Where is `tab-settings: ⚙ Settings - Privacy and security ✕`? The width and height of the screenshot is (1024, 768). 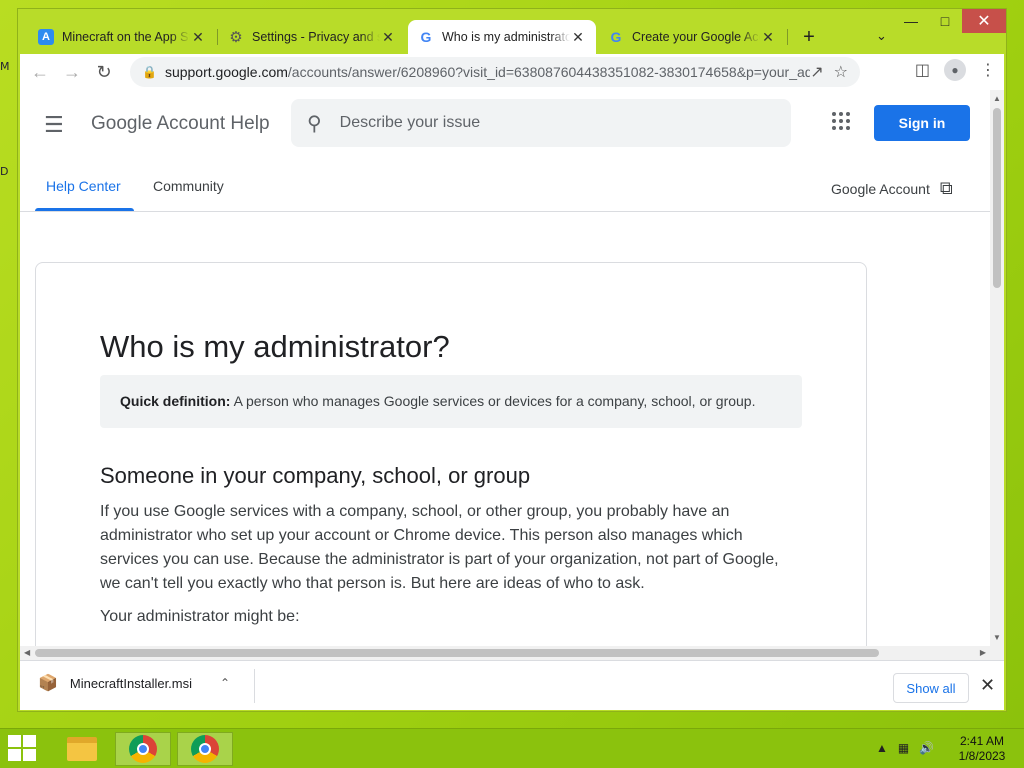
tab-settings: ⚙ Settings - Privacy and security ✕ is located at coordinates (312, 37).